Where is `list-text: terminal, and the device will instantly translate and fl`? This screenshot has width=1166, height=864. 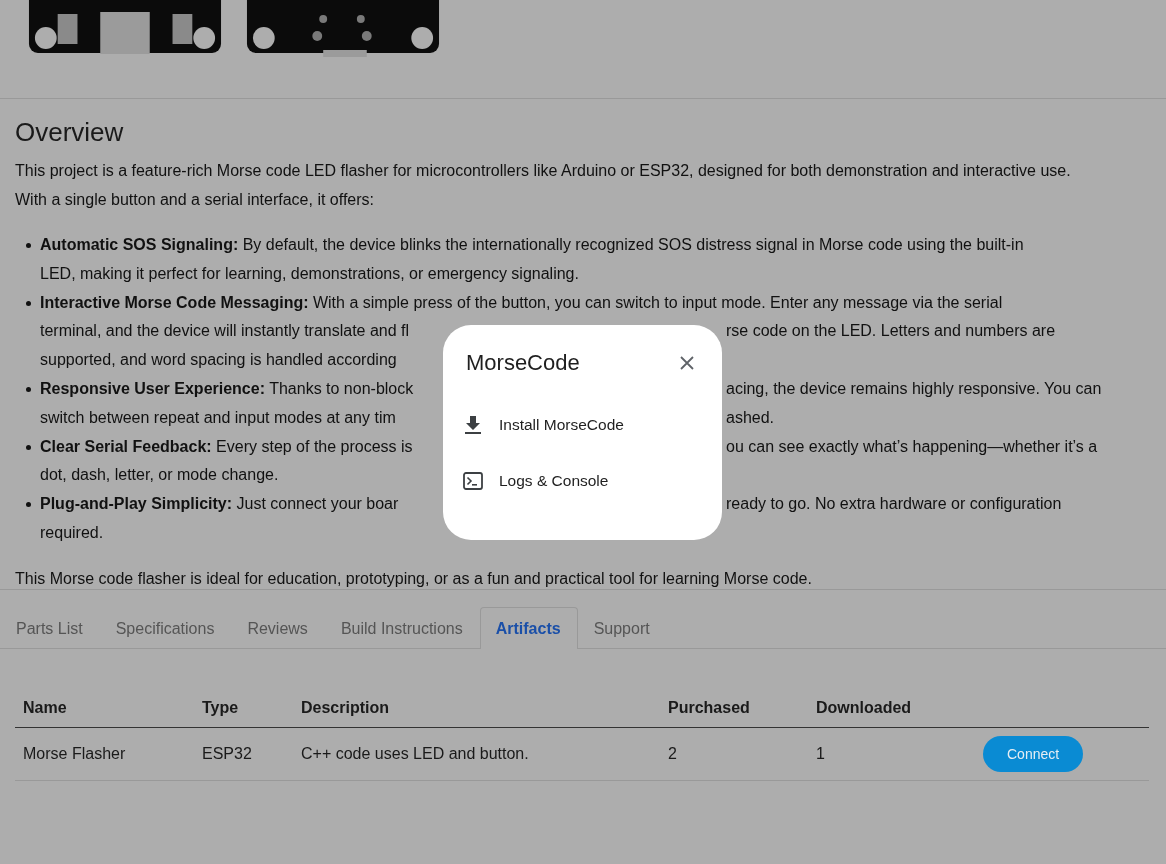 list-text: terminal, and the device will instantly translate and fl is located at coordinates (225, 331).